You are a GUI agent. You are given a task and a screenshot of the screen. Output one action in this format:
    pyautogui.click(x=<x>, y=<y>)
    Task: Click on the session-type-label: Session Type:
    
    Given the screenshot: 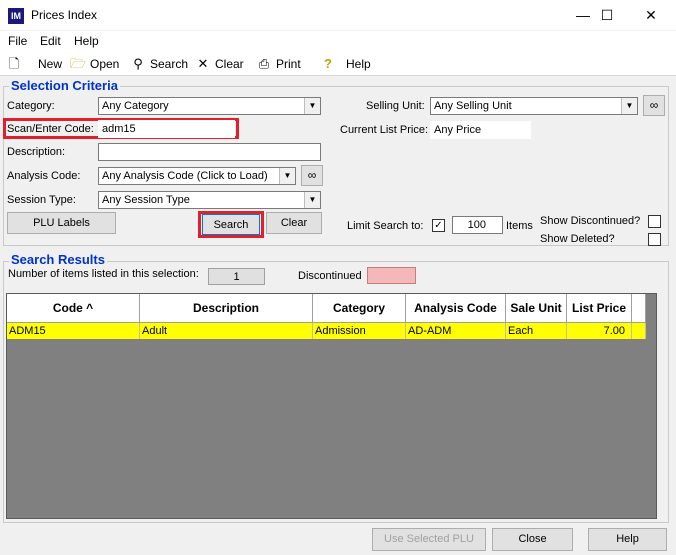 What is the action you would take?
    pyautogui.click(x=41, y=200)
    